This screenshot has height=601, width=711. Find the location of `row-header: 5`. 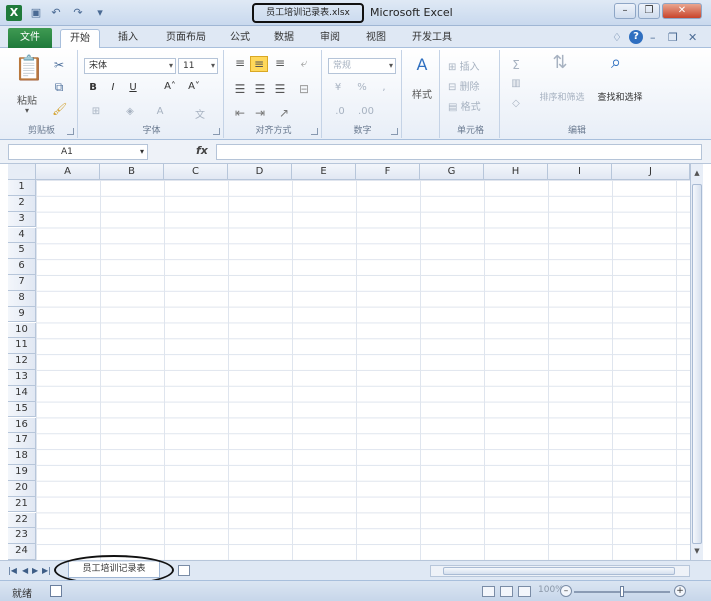

row-header: 5 is located at coordinates (22, 251).